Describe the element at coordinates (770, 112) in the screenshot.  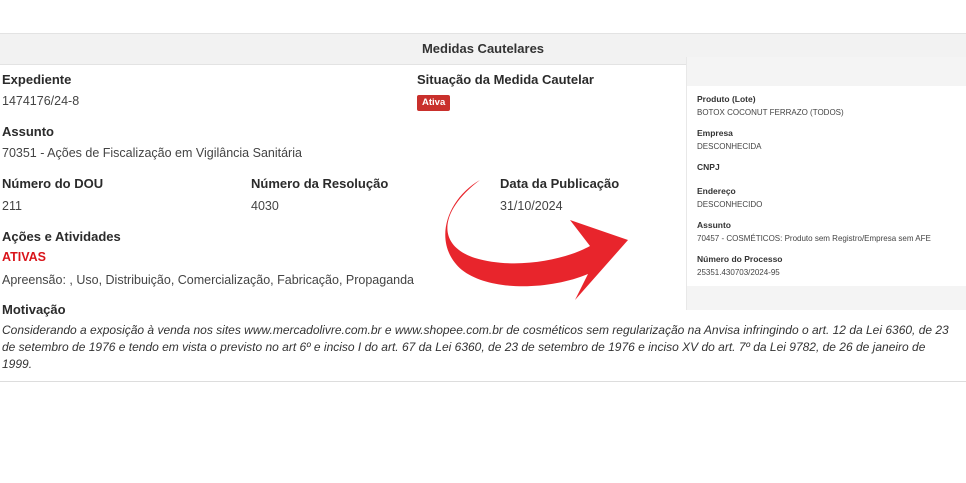
I see `produto-value: BOTOX COCONUT FERRAZO (TODOS)` at that location.